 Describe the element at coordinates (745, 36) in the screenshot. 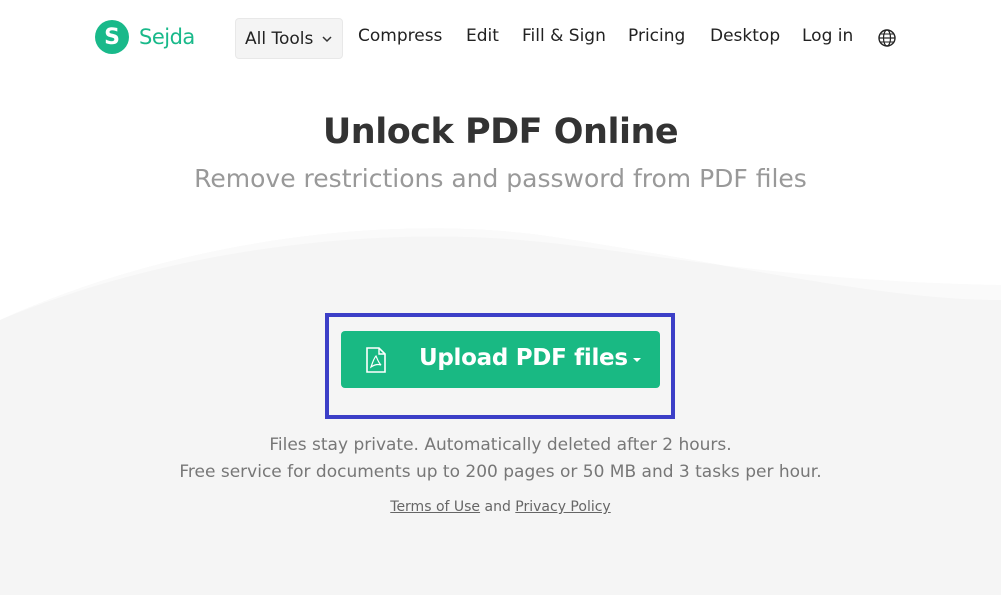

I see `nav-desktop: Desktop` at that location.